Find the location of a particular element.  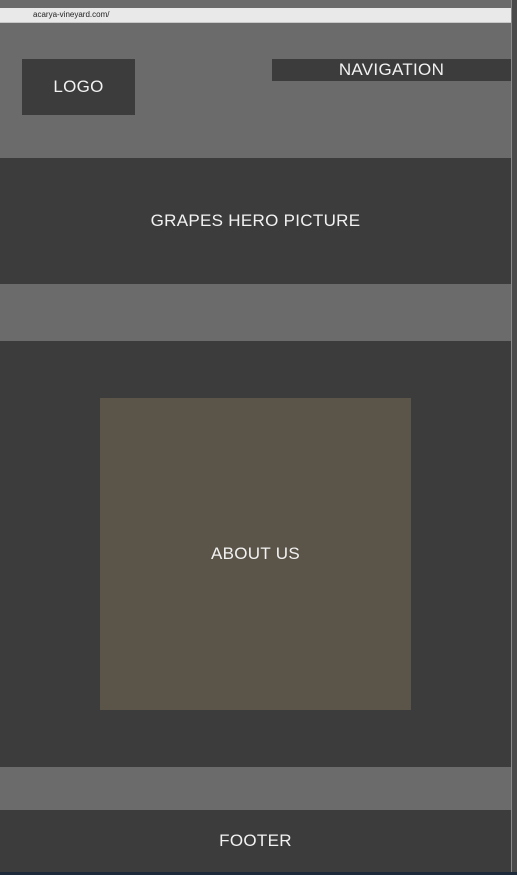

address-bar: acarya-vineyard.com/ is located at coordinates (255, 15).